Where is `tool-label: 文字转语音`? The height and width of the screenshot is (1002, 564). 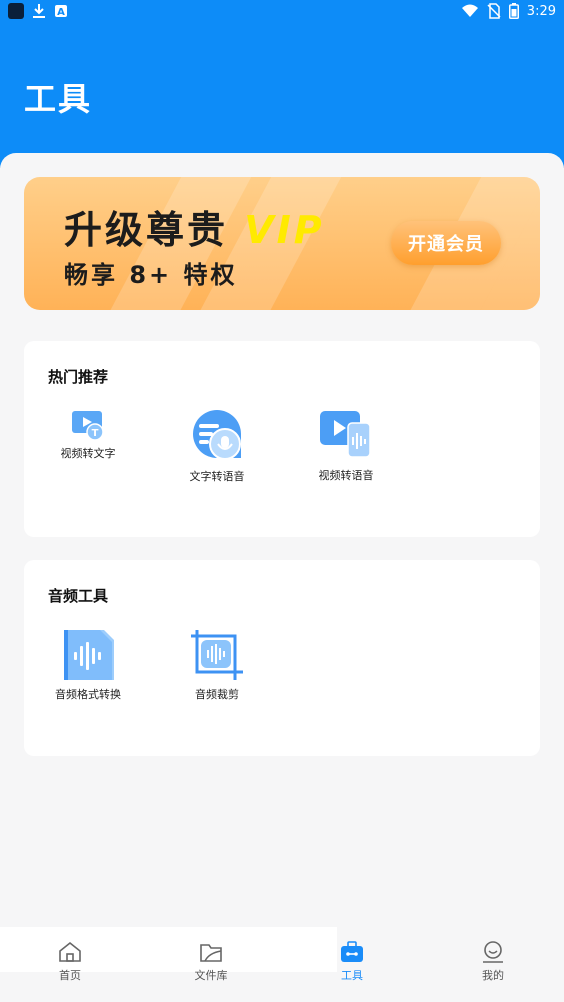
tool-label: 文字转语音 is located at coordinates (217, 476).